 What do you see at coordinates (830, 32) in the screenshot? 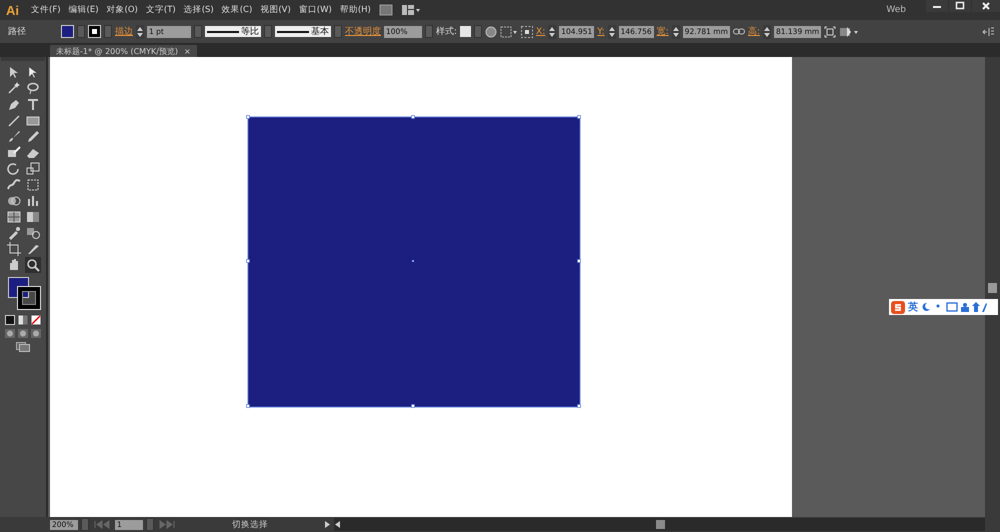
I see `transform-icon` at bounding box center [830, 32].